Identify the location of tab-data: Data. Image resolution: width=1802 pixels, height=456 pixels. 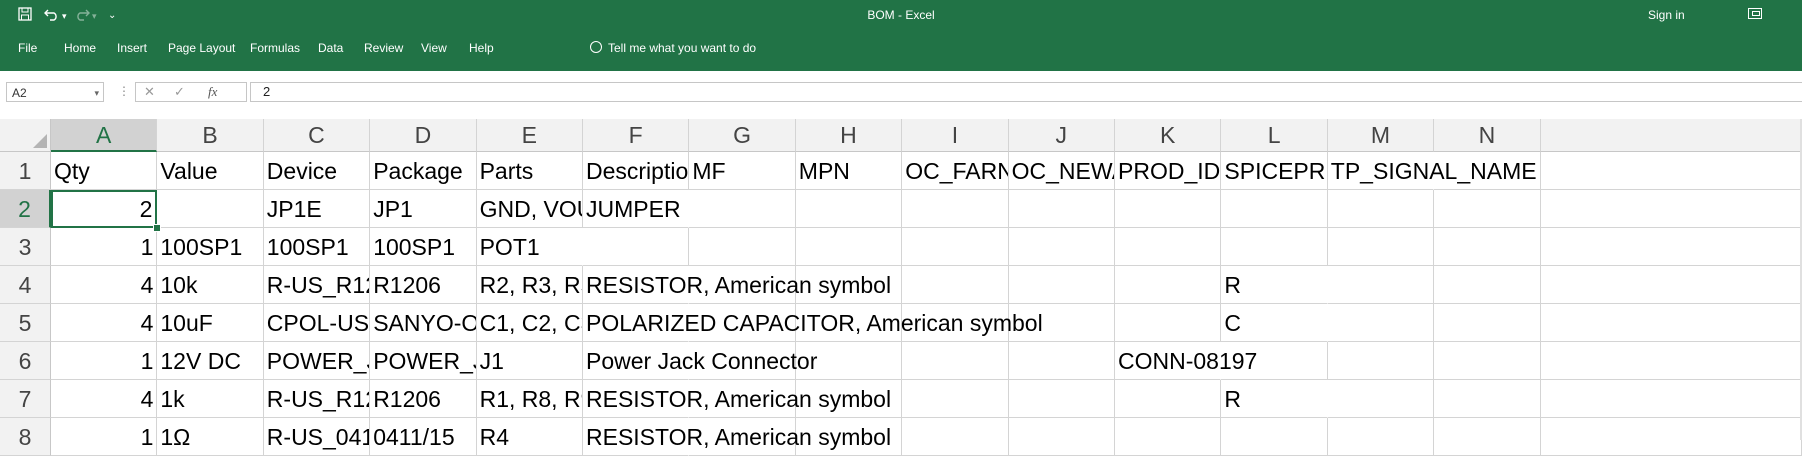
(330, 48).